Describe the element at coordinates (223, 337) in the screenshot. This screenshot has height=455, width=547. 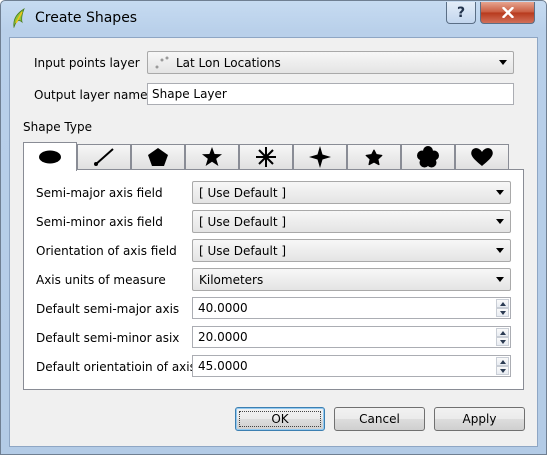
I see `default-semi-minor-value: 20.0000` at that location.